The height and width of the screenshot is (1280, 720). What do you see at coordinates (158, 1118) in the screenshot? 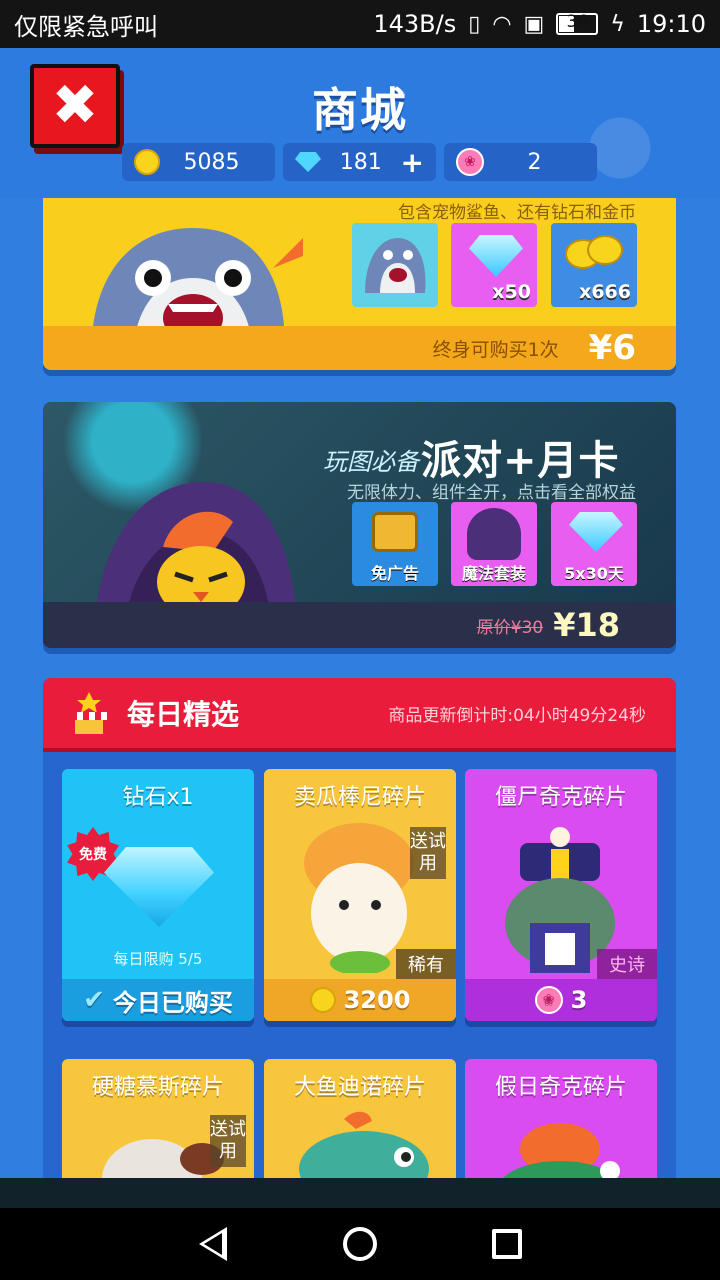
I see `daily-card-candy-fragment: 硬糖慕斯碎片 送试用` at bounding box center [158, 1118].